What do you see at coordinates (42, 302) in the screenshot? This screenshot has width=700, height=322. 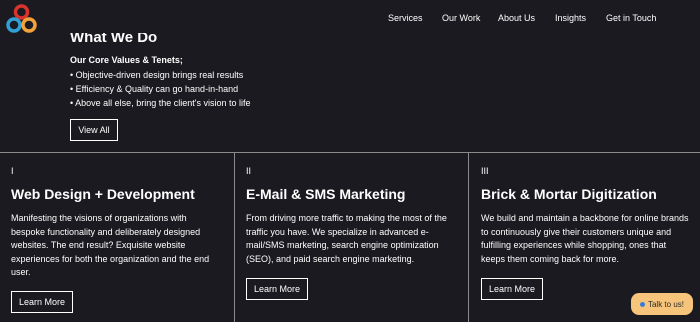 I see `learn-more-web-design-button: Learn More` at bounding box center [42, 302].